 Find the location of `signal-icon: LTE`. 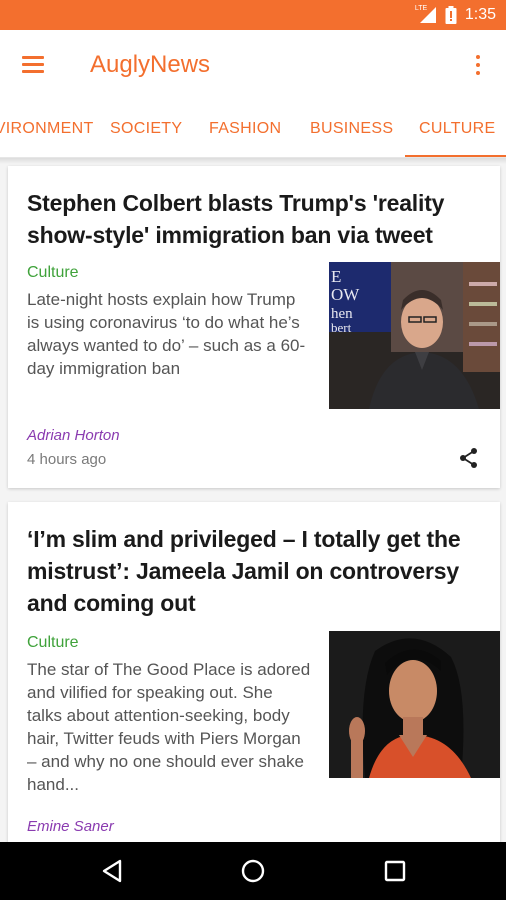

signal-icon: LTE is located at coordinates (426, 14).